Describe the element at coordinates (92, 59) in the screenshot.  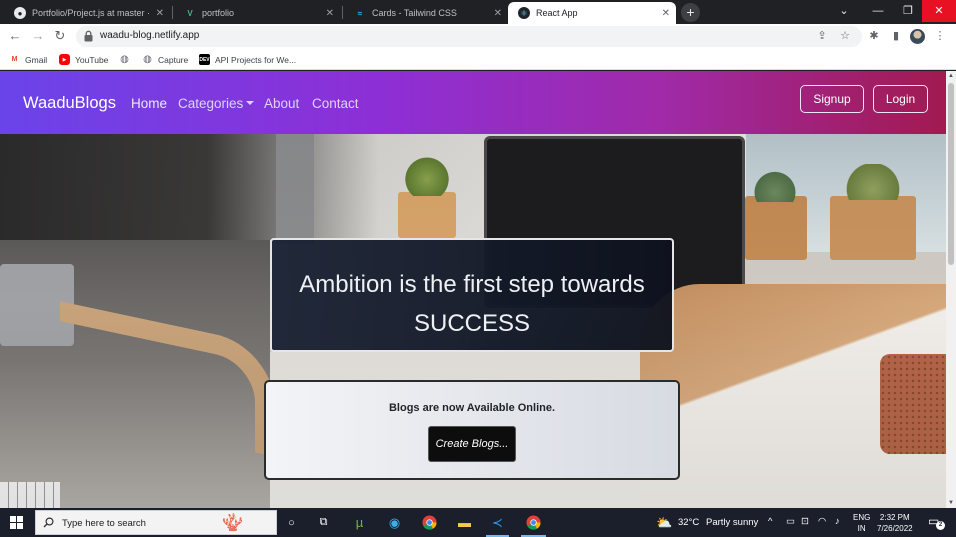
I see `bookmark-label: YouTube` at that location.